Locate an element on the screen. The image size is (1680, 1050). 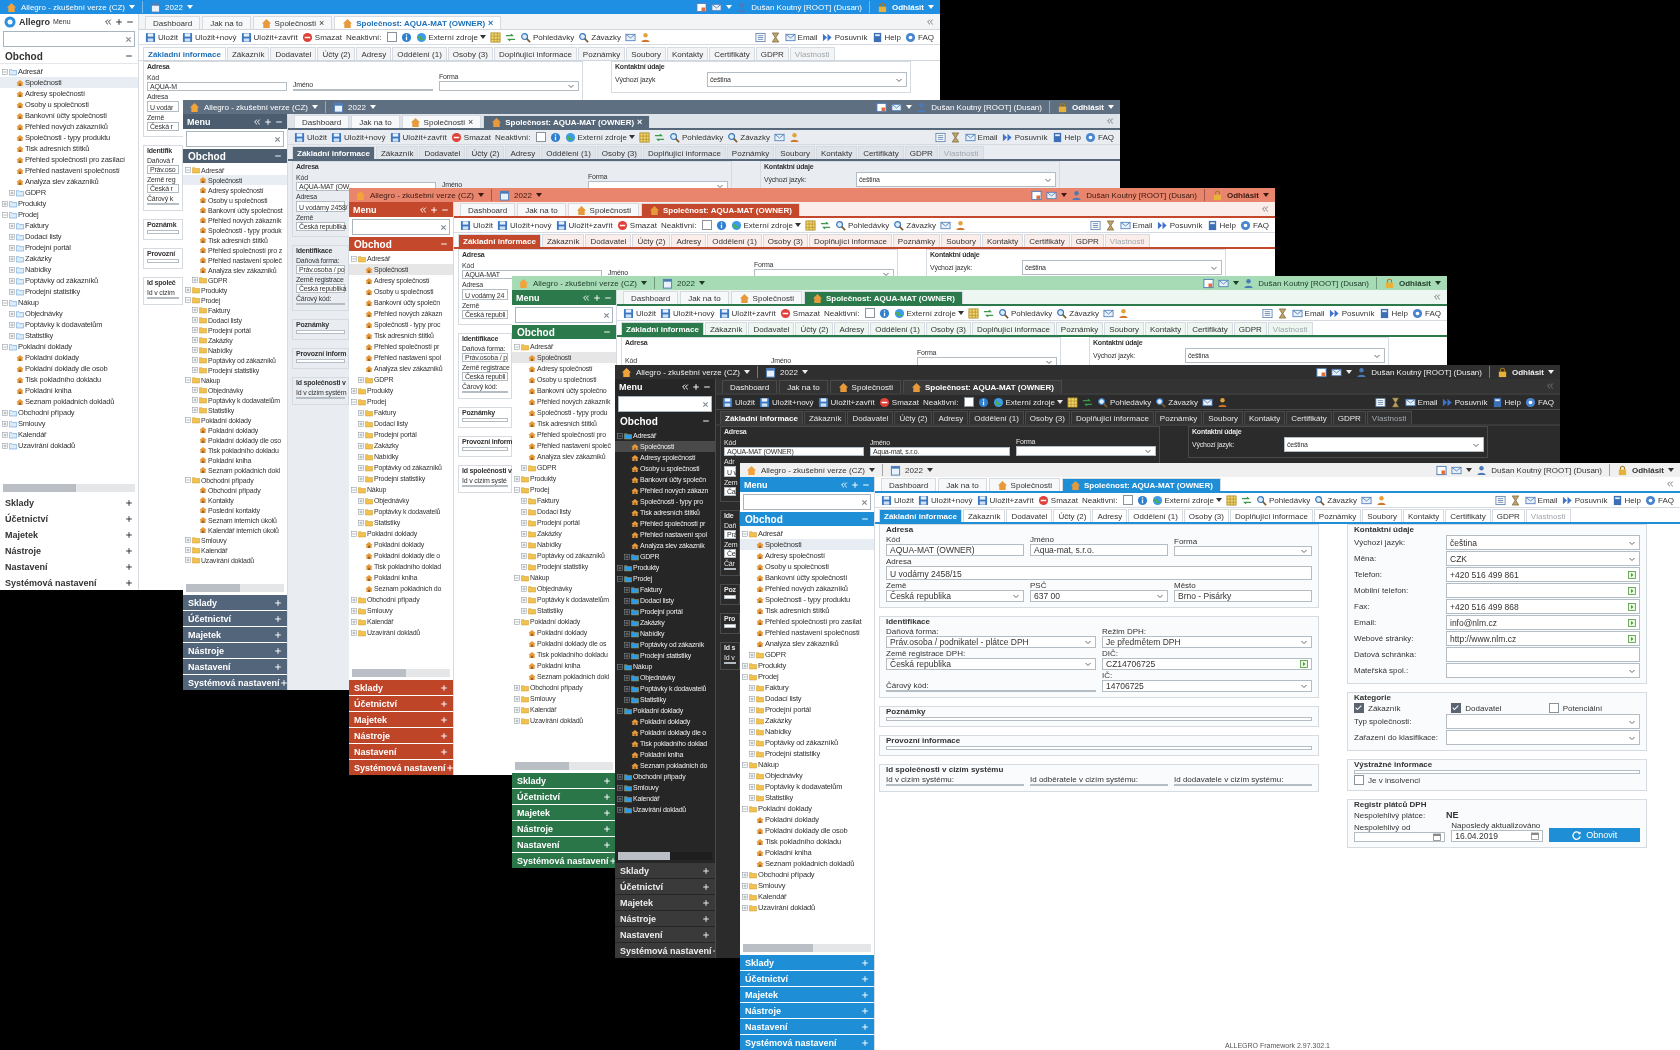
section-header: Obchod is located at coordinates (235, 156).